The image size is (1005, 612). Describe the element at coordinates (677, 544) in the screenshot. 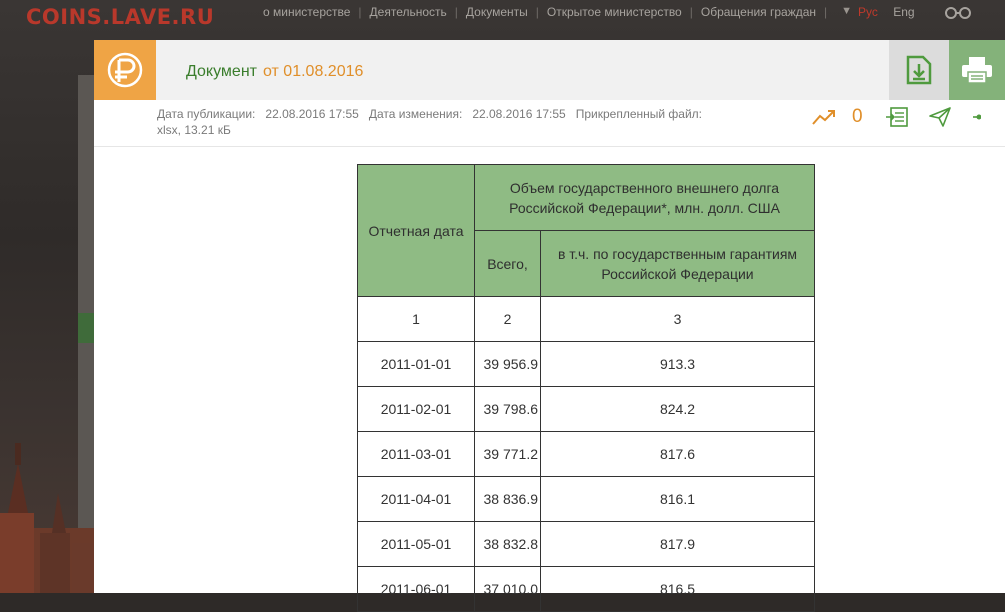

I see `cell-guarantees: 817.9` at that location.